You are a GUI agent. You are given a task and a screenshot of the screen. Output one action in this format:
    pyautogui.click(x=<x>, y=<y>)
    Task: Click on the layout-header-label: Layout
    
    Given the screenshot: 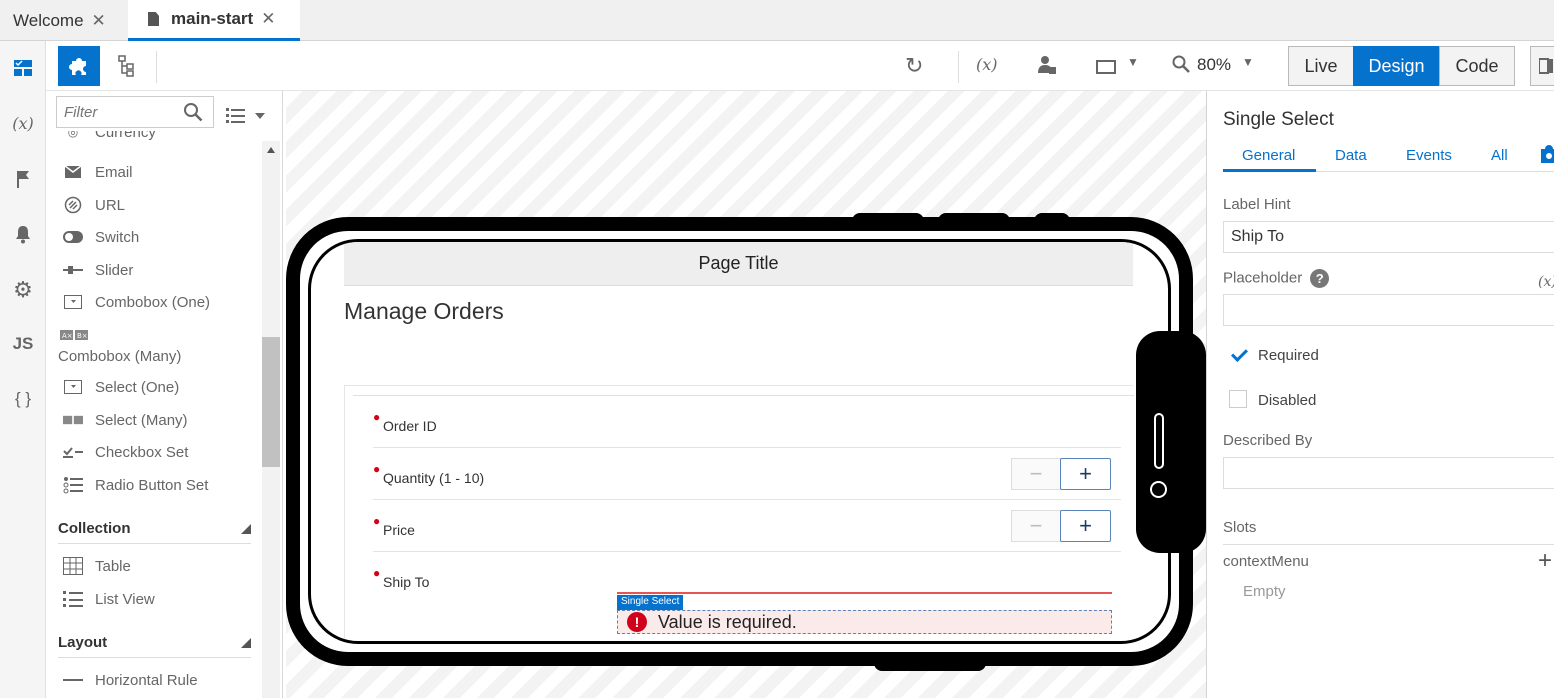 What is the action you would take?
    pyautogui.click(x=83, y=642)
    